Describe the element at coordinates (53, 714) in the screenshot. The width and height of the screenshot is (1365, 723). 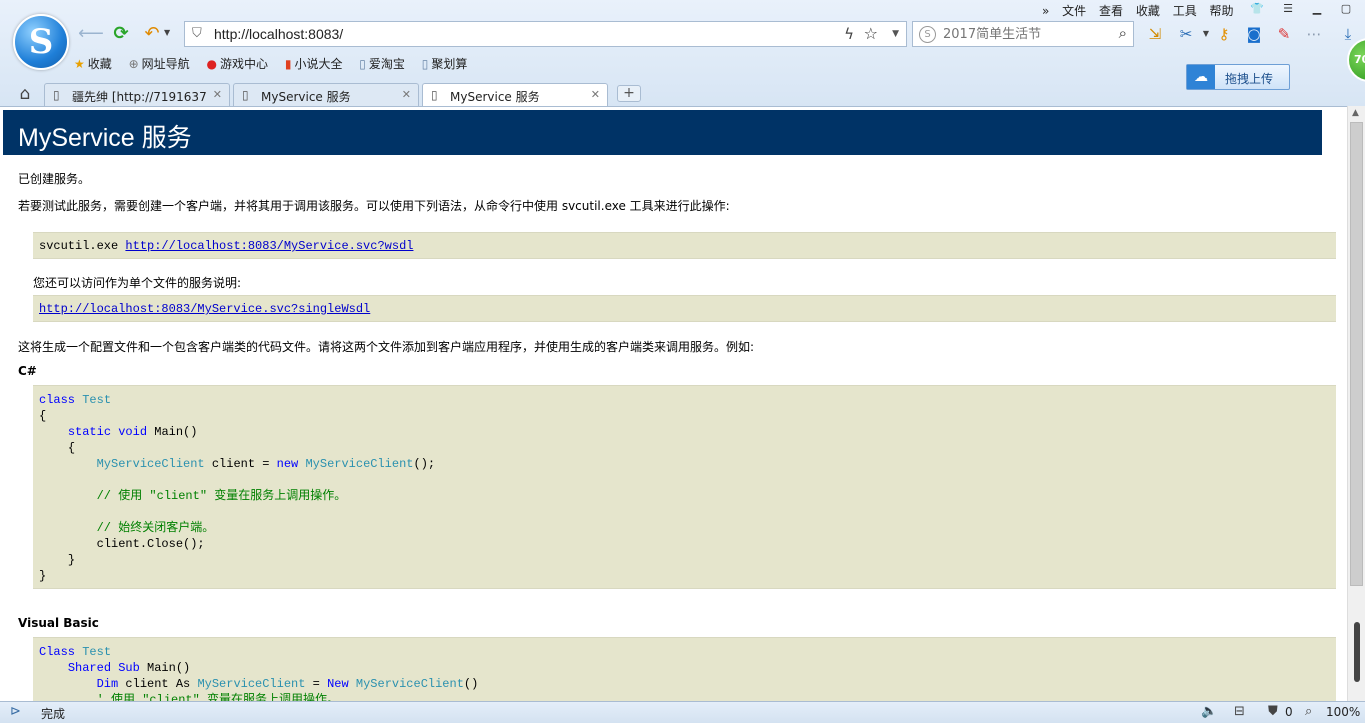
I see `status-text: 完成` at that location.